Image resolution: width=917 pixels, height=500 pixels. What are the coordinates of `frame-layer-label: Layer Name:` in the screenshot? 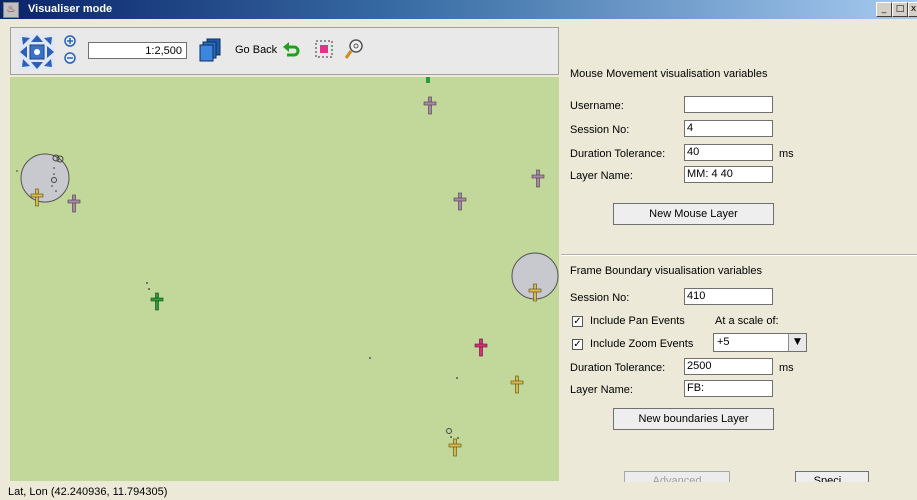 It's located at (601, 390).